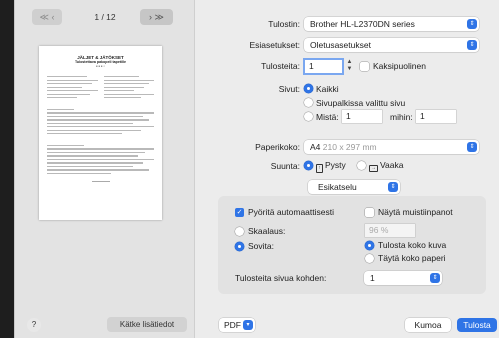  What do you see at coordinates (267, 231) in the screenshot?
I see `scale-label: Skaalaus:` at bounding box center [267, 231].